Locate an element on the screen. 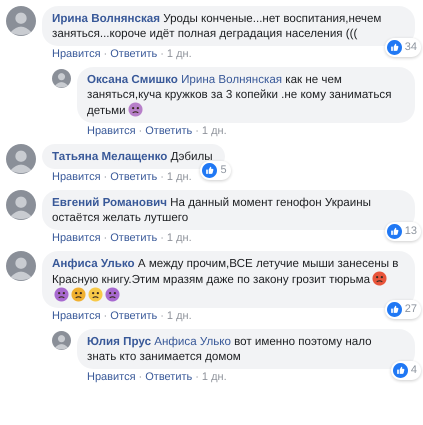 The width and height of the screenshot is (423, 425). comment-text: Ирина Волнянская Уроды конченые...нет воспитания,нечем заняться...короче идёт полная деградация населения ((( is located at coordinates (217, 26).